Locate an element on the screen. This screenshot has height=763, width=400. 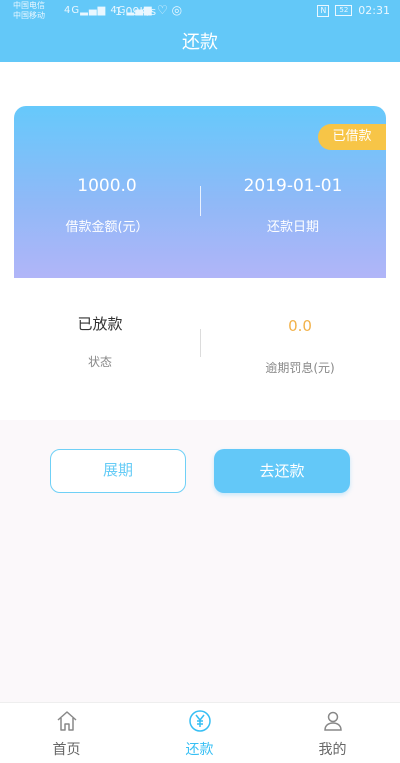
nav-label-repay: 还款 is located at coordinates (199, 750).